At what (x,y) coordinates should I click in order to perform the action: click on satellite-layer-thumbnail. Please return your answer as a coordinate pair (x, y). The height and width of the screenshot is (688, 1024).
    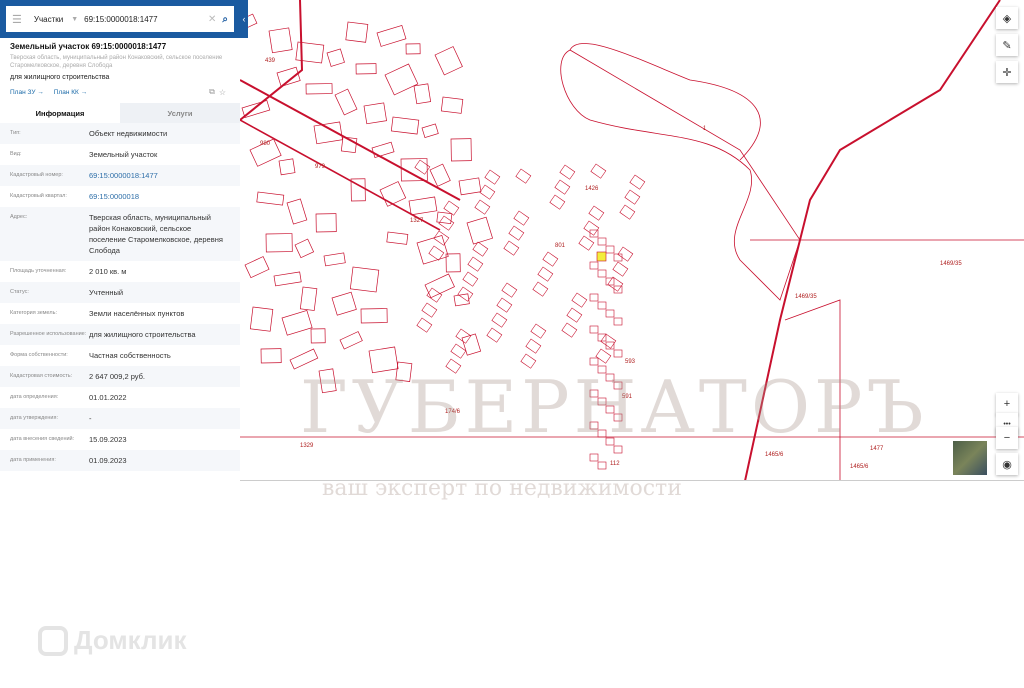
    Looking at the image, I should click on (970, 458).